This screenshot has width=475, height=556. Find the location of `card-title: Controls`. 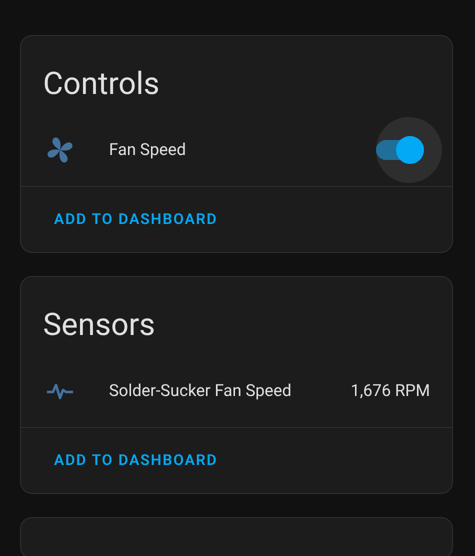

card-title: Controls is located at coordinates (101, 83).